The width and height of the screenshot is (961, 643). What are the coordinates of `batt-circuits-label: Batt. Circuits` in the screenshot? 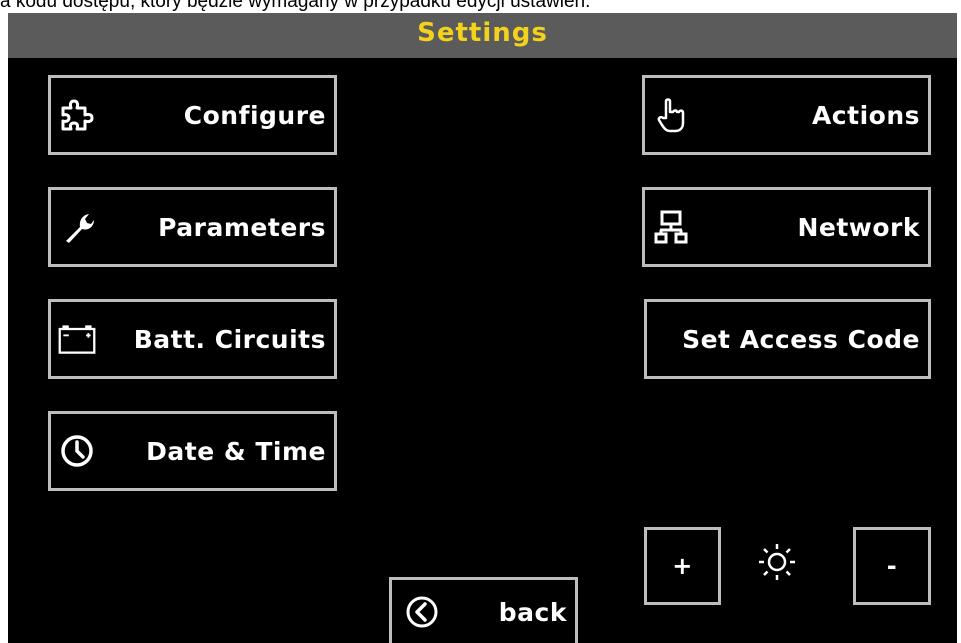 It's located at (229, 339).